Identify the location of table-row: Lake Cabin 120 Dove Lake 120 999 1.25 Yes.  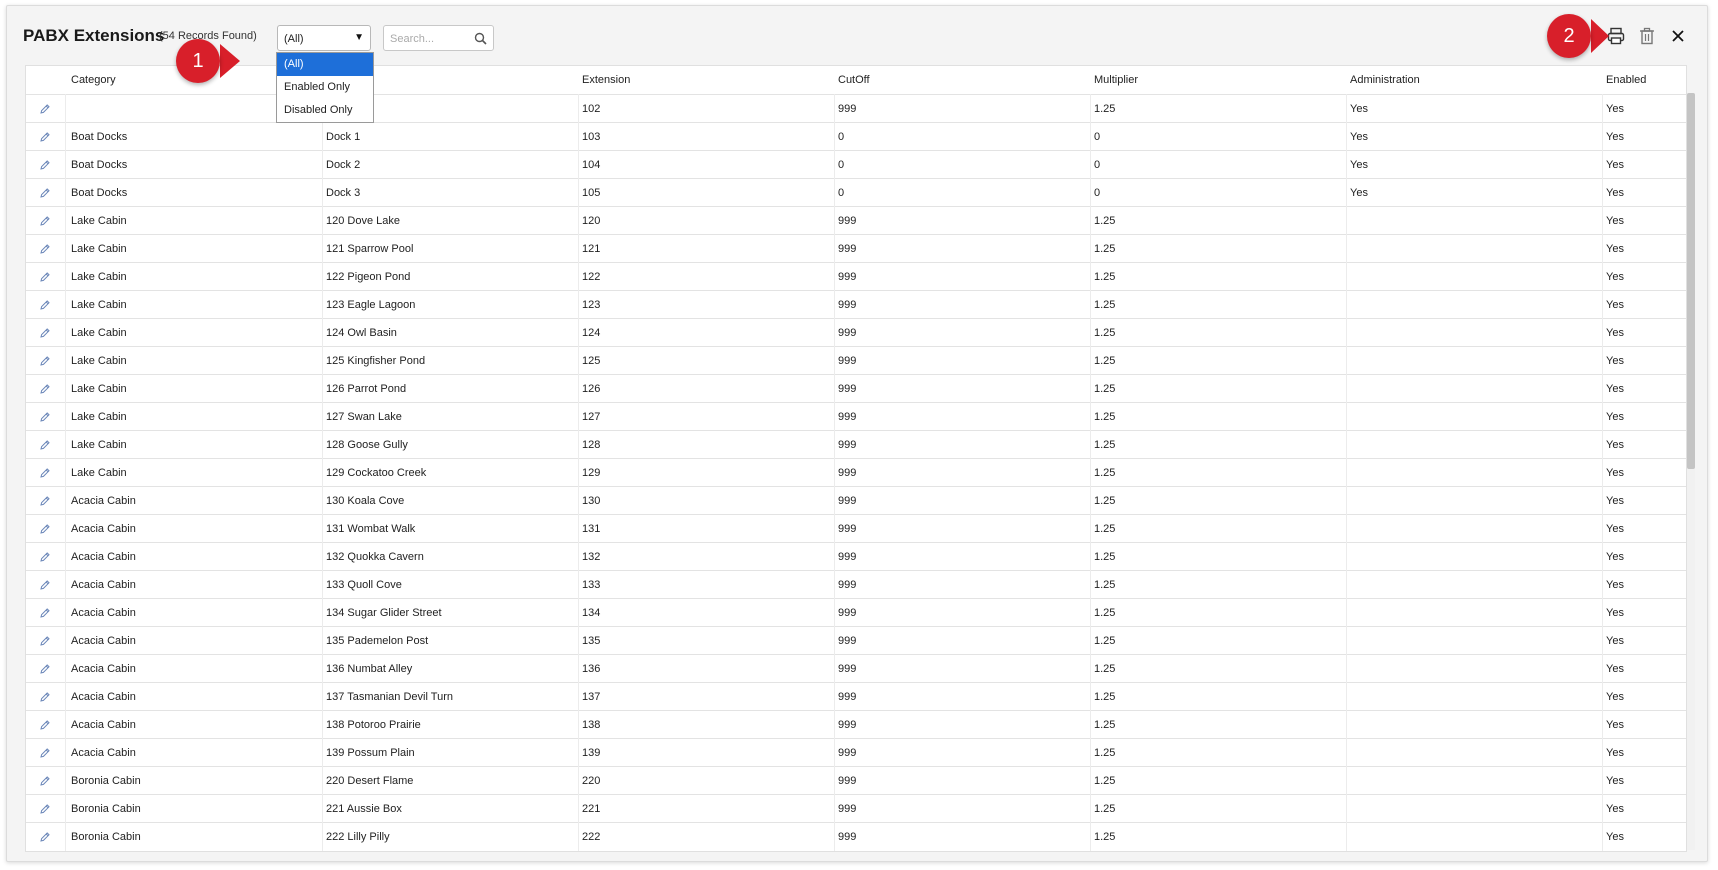
(856, 220).